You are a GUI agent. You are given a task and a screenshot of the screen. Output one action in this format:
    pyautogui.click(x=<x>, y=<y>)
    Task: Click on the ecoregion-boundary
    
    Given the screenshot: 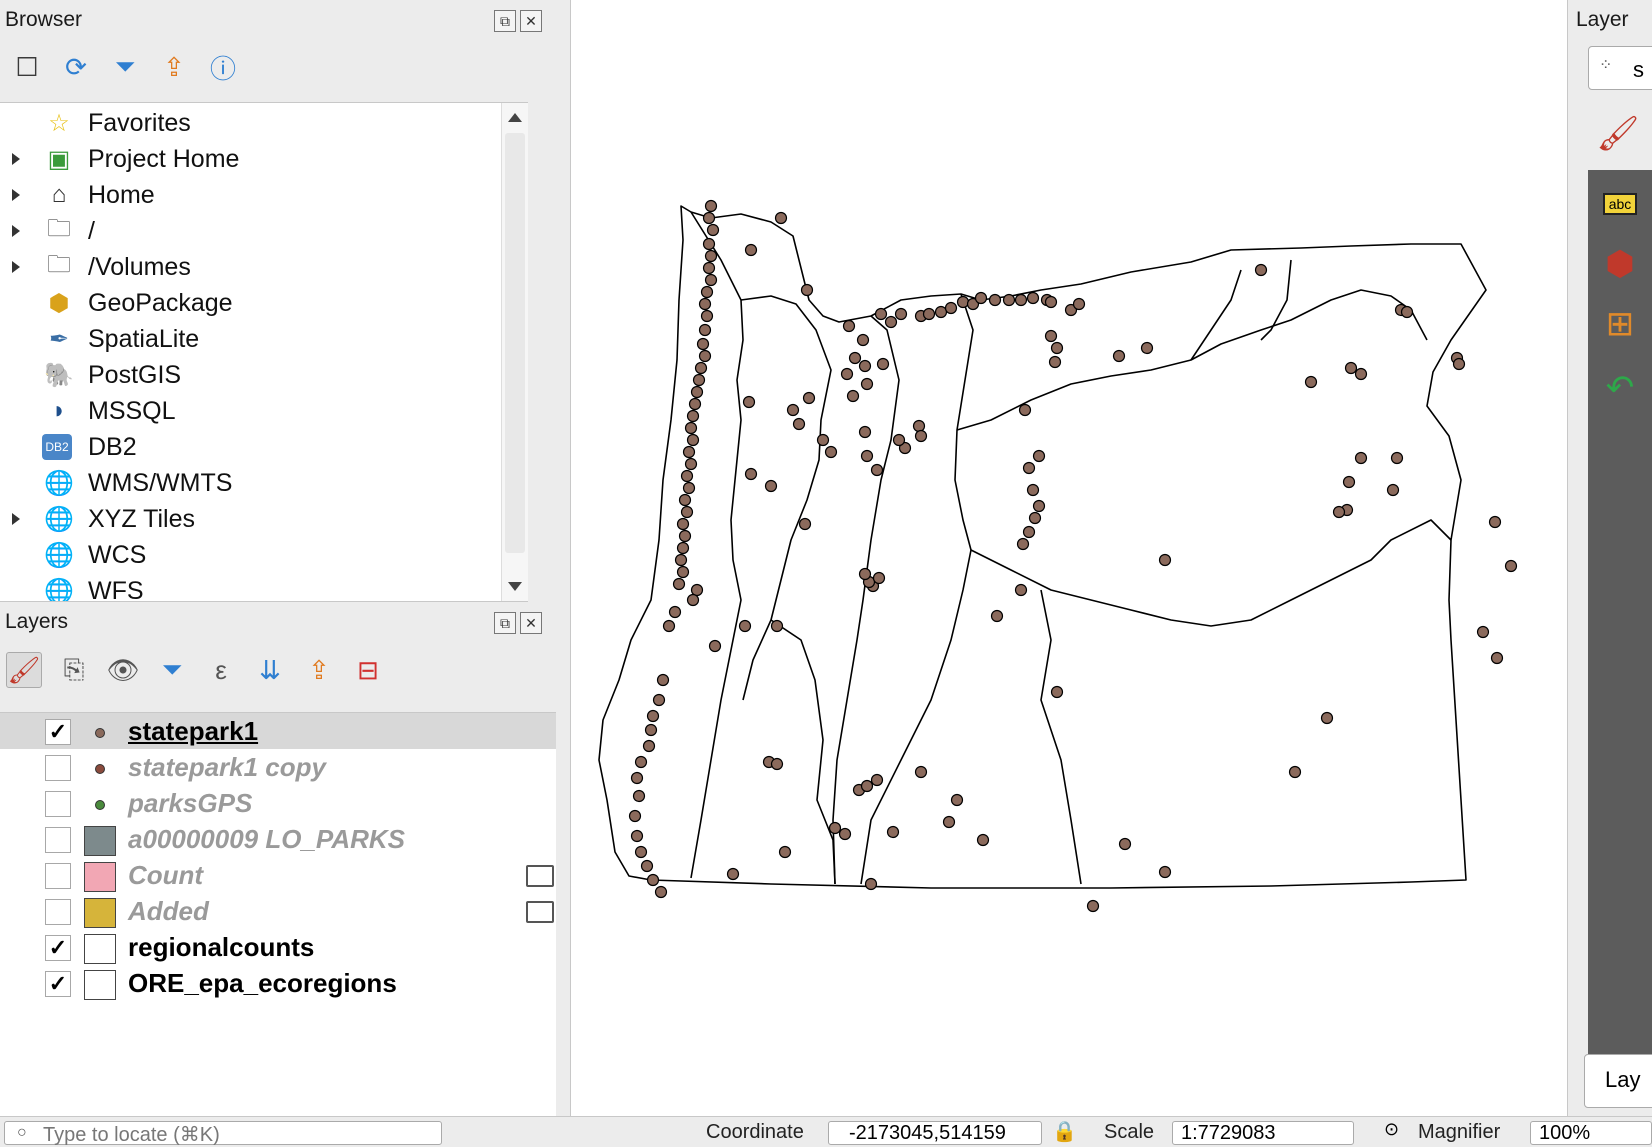 What is the action you would take?
    pyautogui.click(x=1061, y=737)
    